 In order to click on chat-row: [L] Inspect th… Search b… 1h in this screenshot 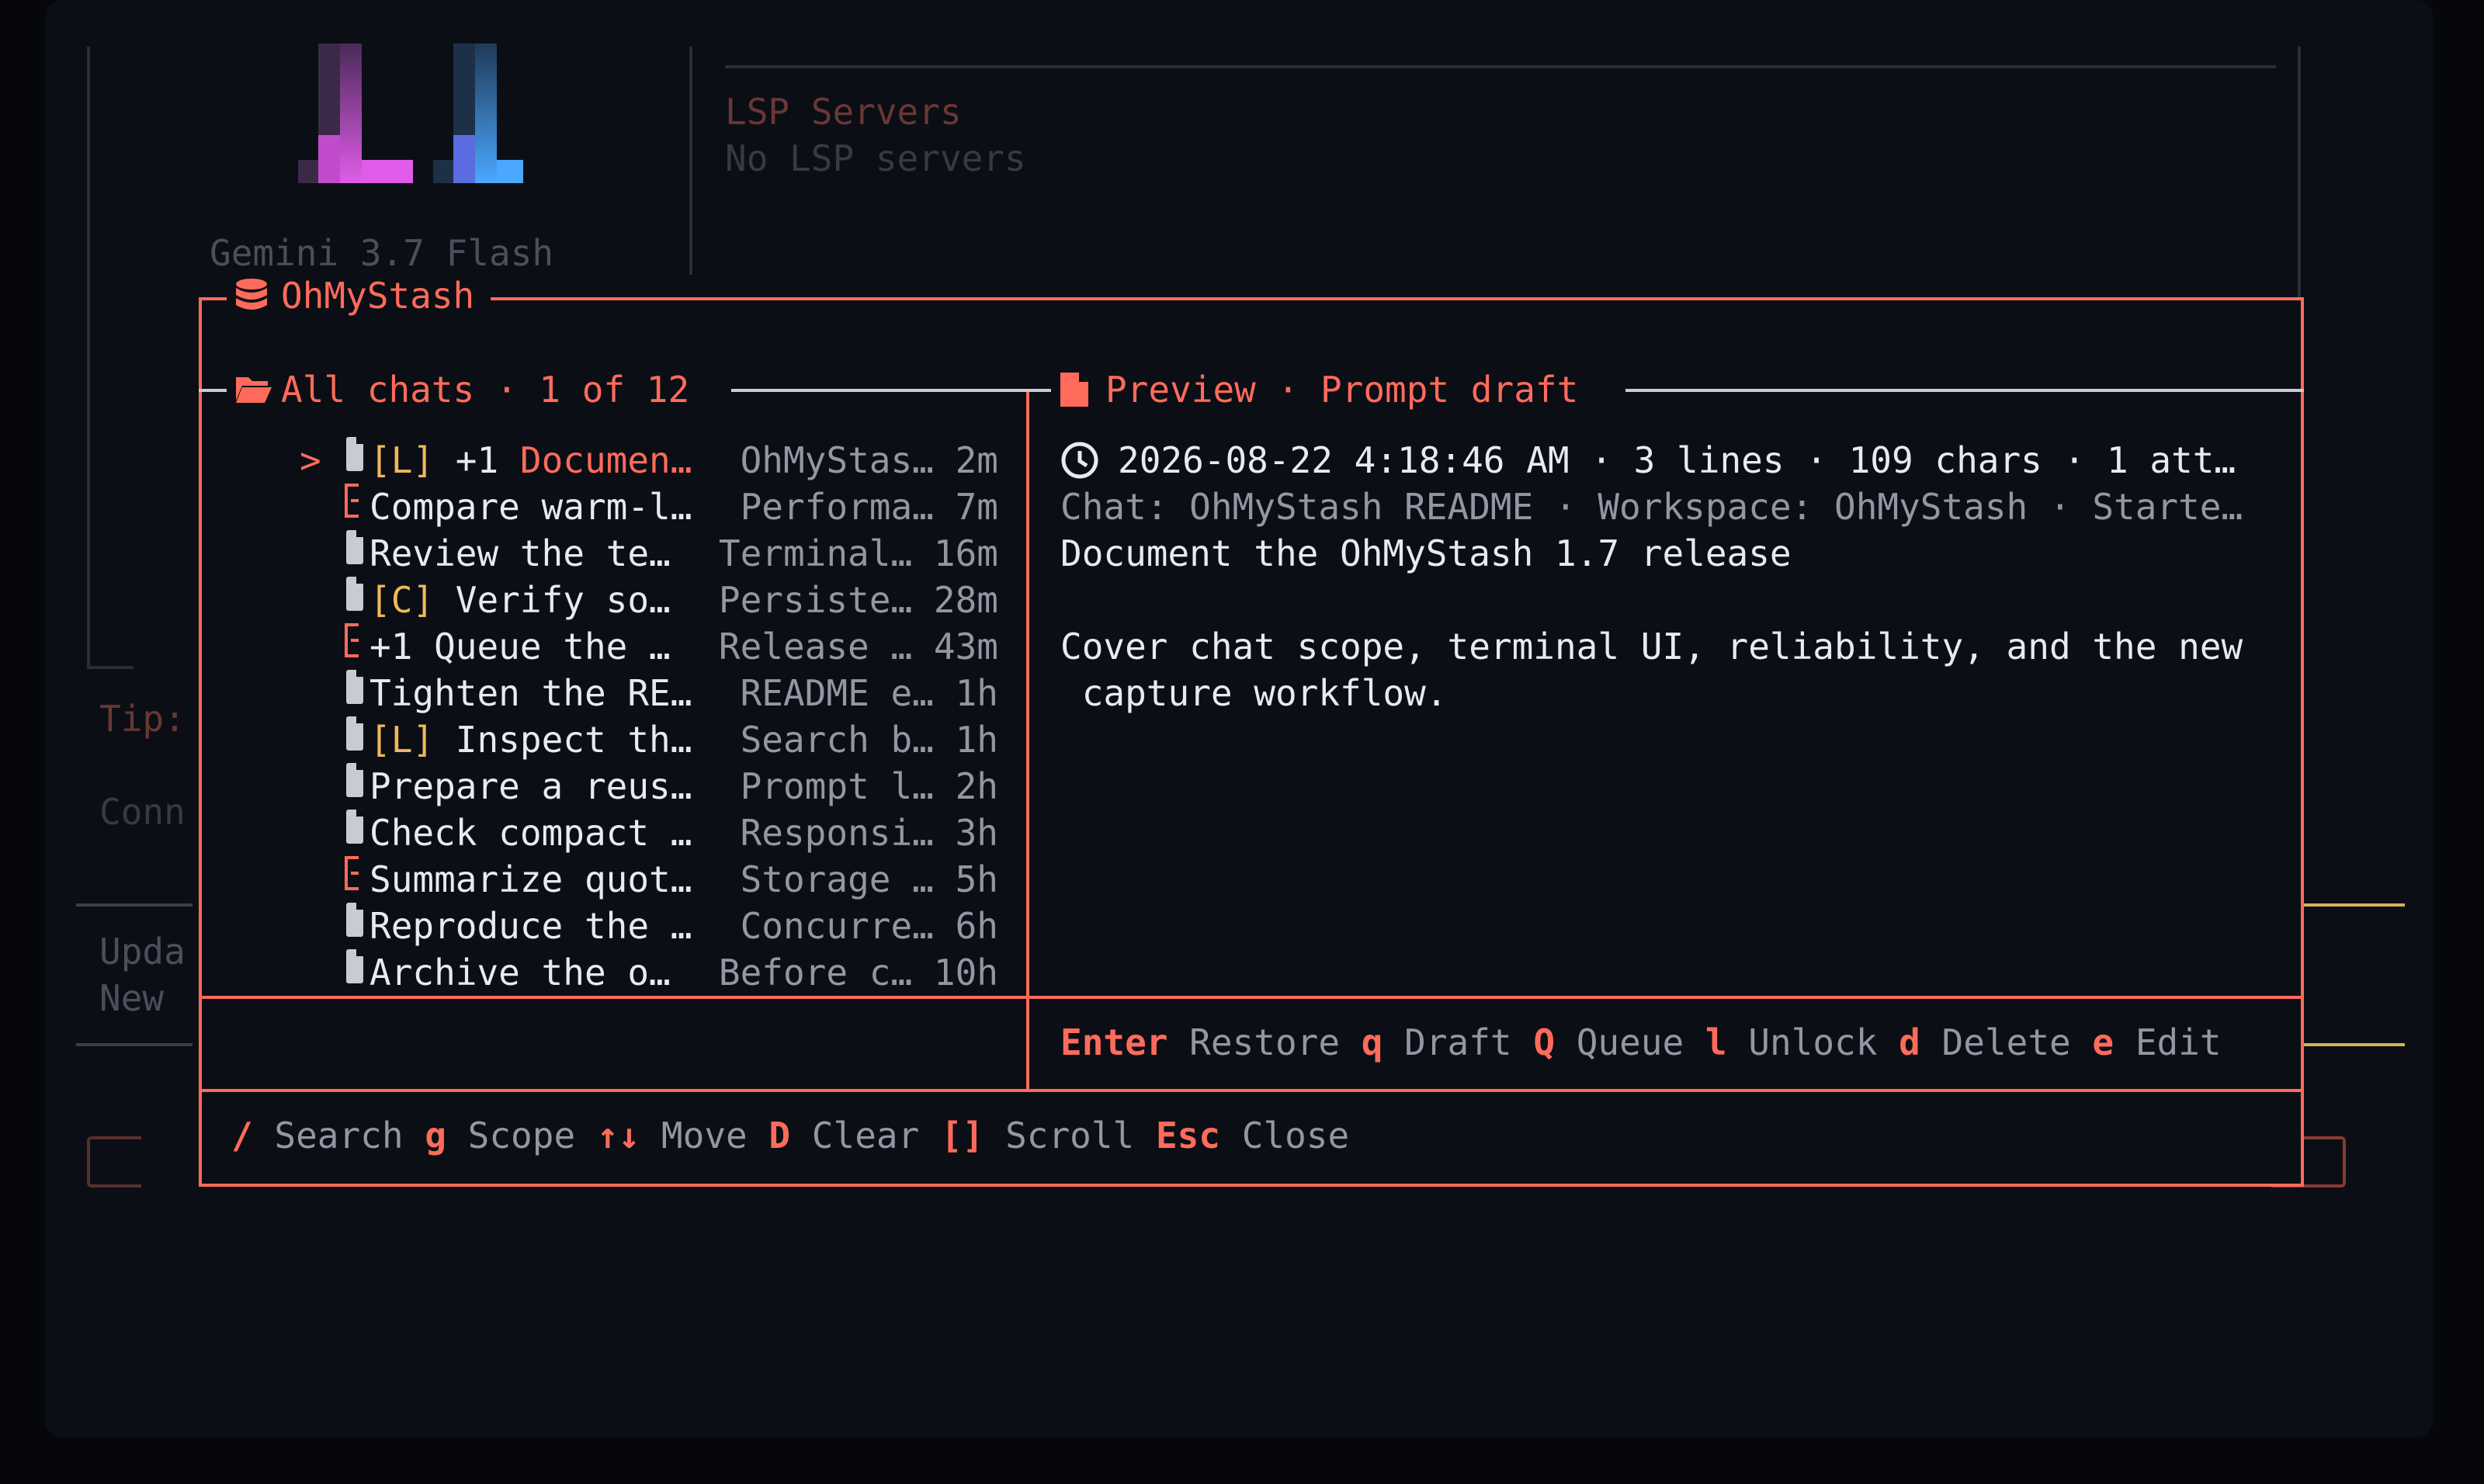, I will do `click(598, 740)`.